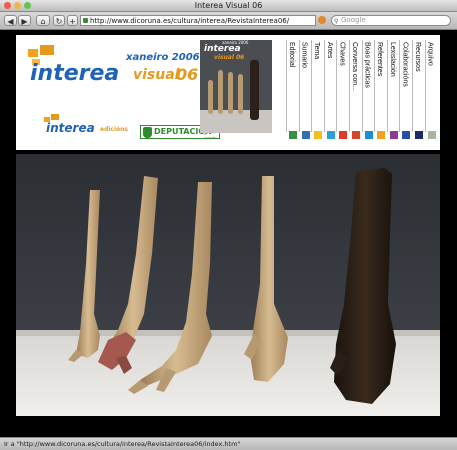  Describe the element at coordinates (304, 55) in the screenshot. I see `nav-item-label: Sumario` at that location.